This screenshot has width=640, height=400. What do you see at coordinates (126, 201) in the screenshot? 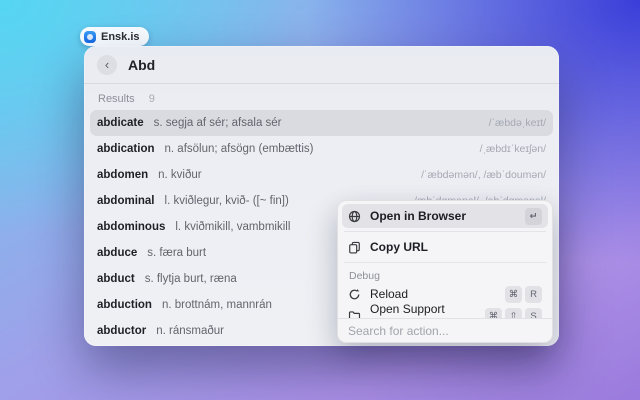
I see `entry-word: abdominal` at bounding box center [126, 201].